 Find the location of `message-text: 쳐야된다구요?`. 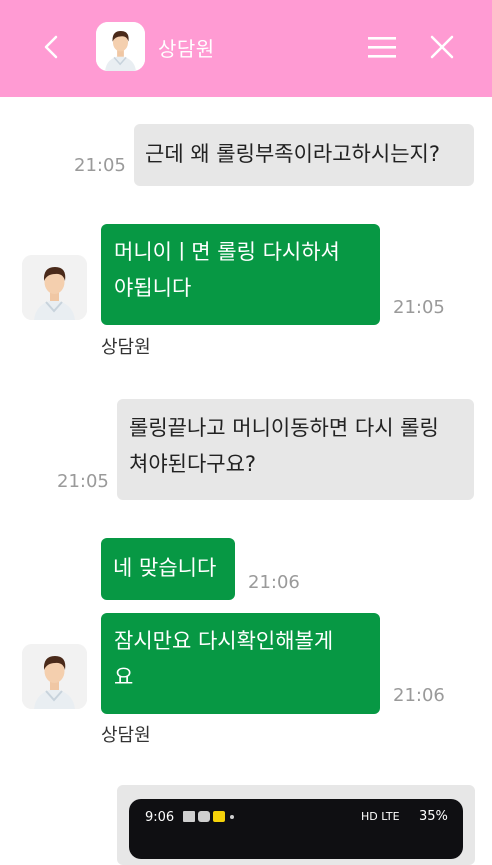

message-text: 쳐야된다구요? is located at coordinates (193, 464).